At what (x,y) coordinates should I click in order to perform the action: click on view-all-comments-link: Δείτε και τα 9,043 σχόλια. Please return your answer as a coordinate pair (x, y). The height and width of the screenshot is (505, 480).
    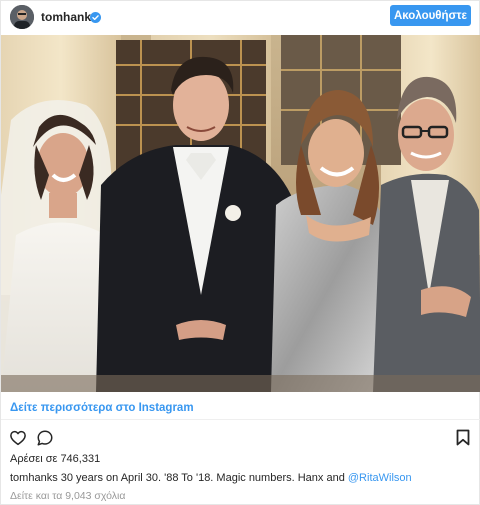
    Looking at the image, I should click on (67, 496).